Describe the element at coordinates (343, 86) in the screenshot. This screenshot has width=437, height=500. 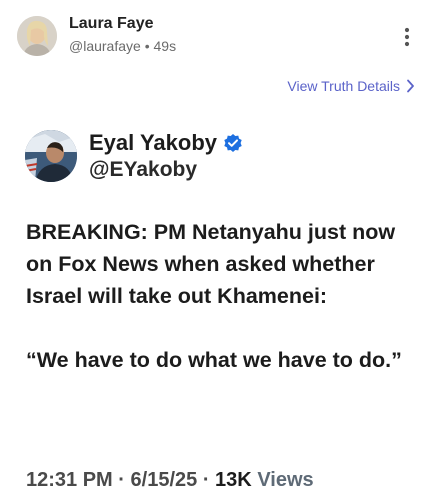
I see `view-truth-details-label: View Truth Details` at that location.